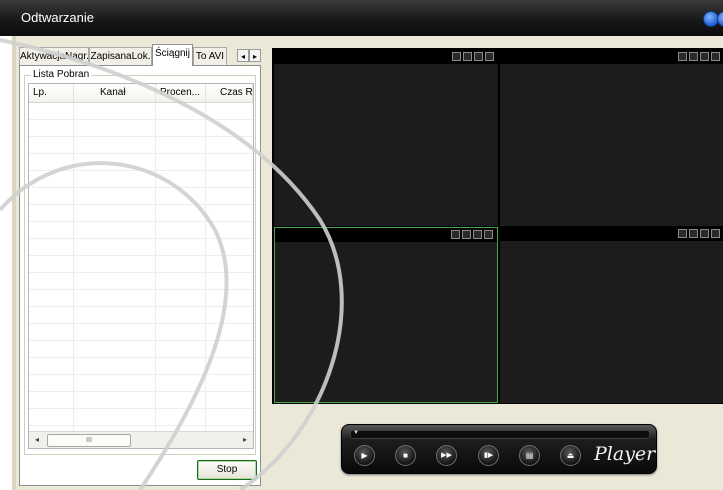  I want to click on stop-playback-button: ■, so click(405, 455).